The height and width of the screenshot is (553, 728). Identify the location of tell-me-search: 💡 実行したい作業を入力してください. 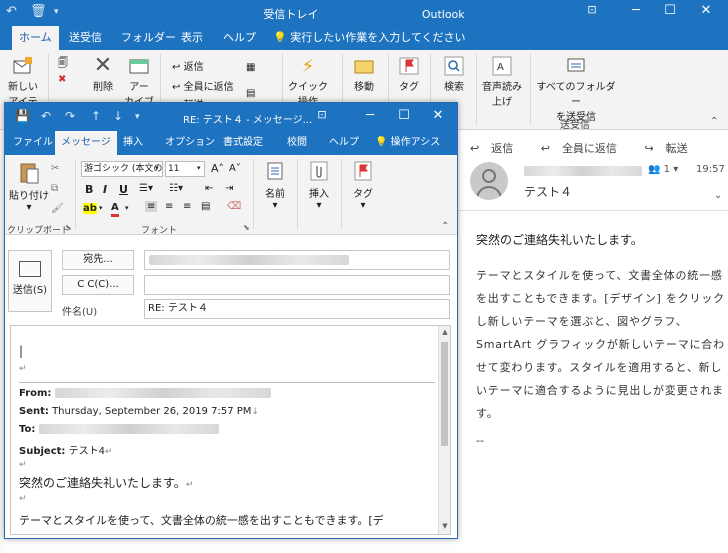
(369, 38).